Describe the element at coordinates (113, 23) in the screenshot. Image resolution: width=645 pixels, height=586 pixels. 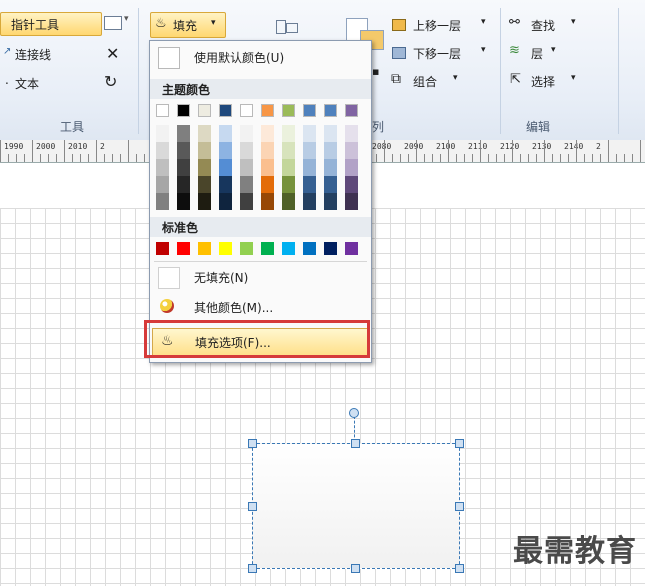
I see `rectangle-tool-icon` at that location.